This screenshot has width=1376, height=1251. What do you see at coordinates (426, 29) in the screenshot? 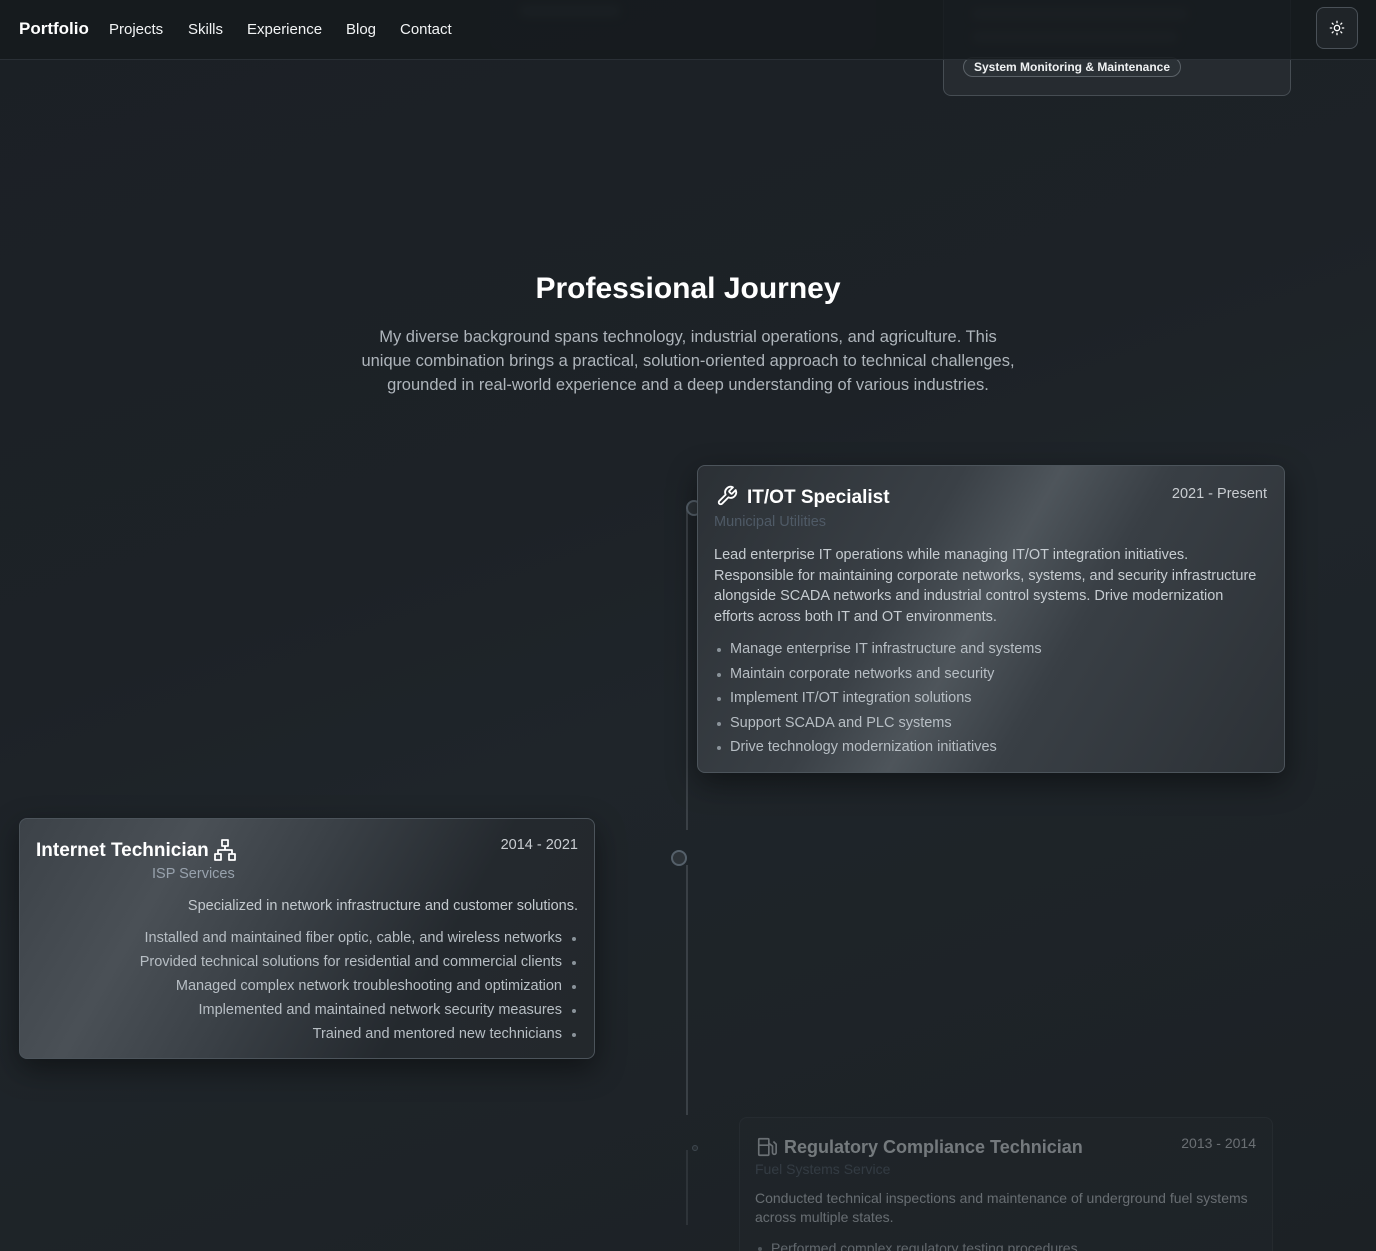
I see `nav-link-contact: Contact` at bounding box center [426, 29].